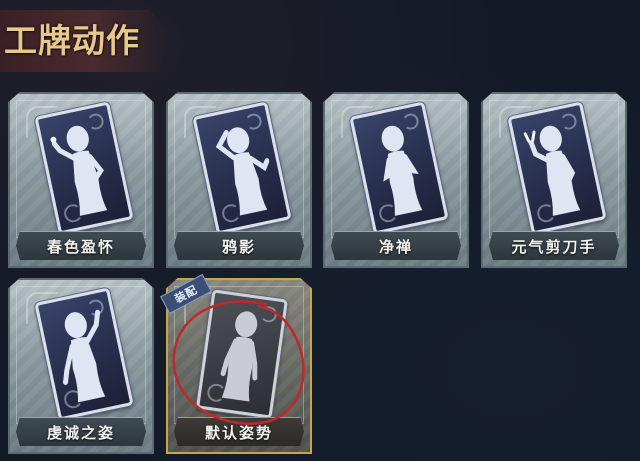  Describe the element at coordinates (72, 40) in the screenshot. I see `page-title: 工牌动作` at that location.